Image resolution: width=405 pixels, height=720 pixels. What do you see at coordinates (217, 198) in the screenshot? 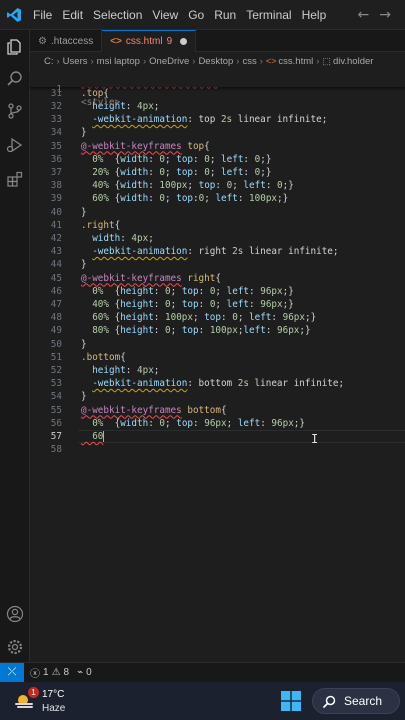
I see `code-line: 39 60% {width: 0; top:0; left: 100px;}` at bounding box center [217, 198].